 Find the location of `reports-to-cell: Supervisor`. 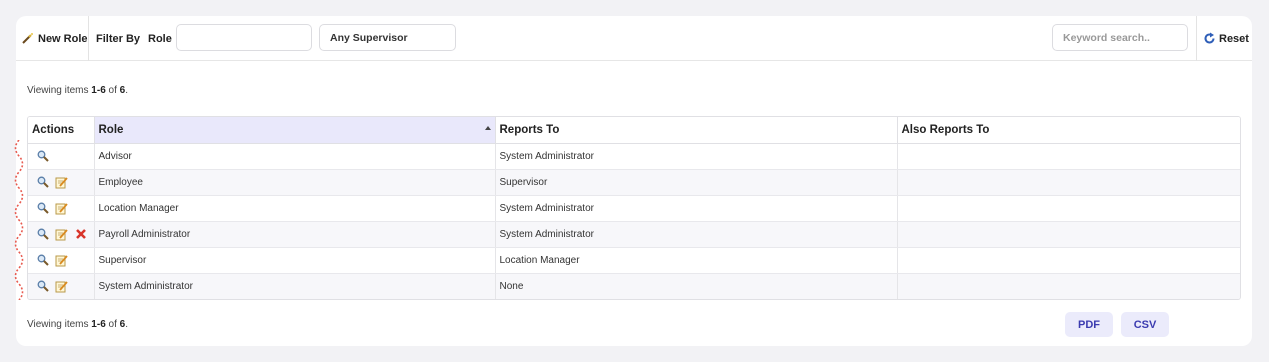

reports-to-cell: Supervisor is located at coordinates (696, 182).